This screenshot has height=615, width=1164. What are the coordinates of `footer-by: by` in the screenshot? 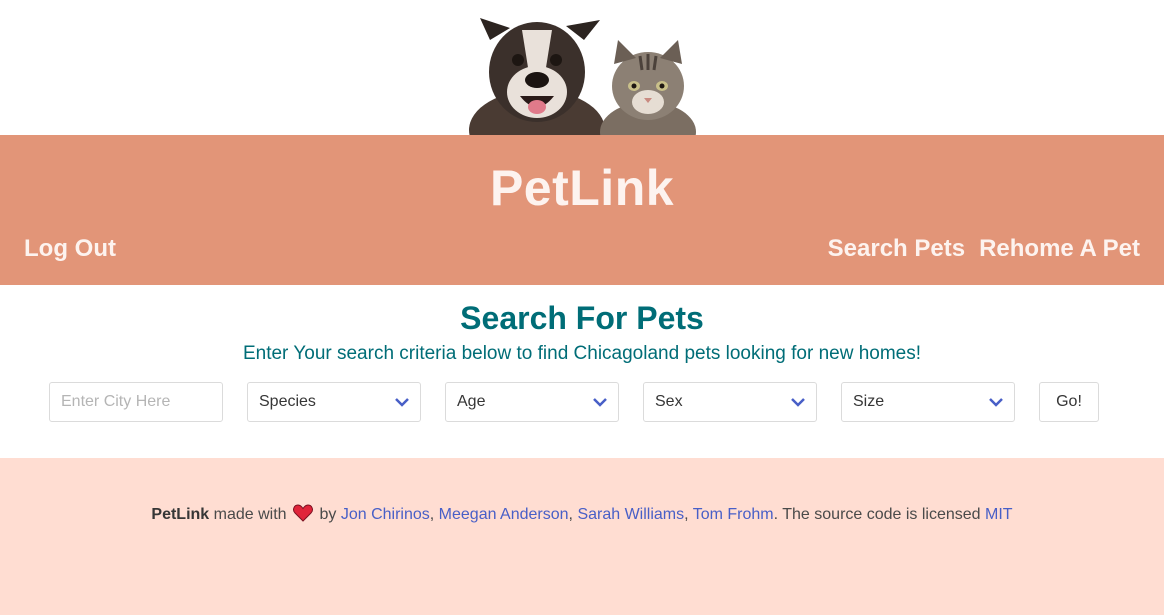 It's located at (328, 514).